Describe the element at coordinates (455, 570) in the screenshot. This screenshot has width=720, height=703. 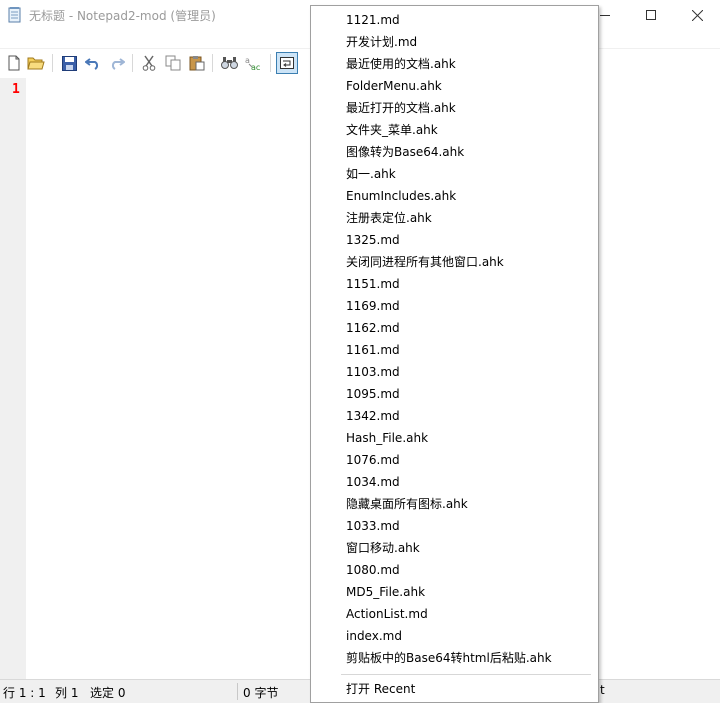
I see `menu-item-recent-file: 1080.md` at that location.